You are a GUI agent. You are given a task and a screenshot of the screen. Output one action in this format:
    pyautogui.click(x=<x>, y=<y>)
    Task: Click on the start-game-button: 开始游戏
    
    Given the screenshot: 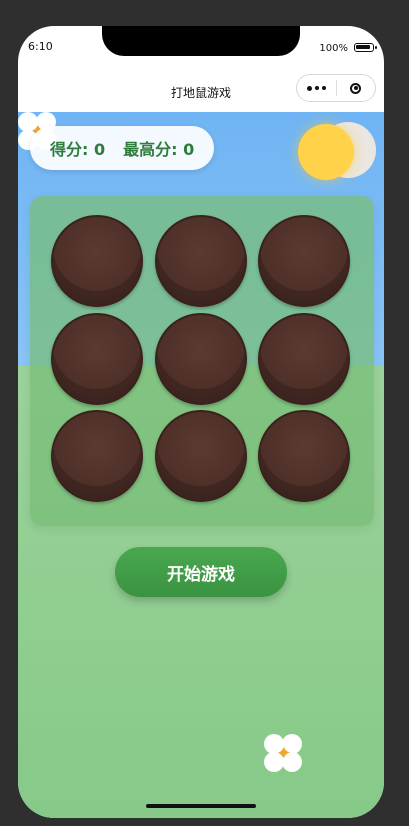 What is the action you would take?
    pyautogui.click(x=201, y=572)
    